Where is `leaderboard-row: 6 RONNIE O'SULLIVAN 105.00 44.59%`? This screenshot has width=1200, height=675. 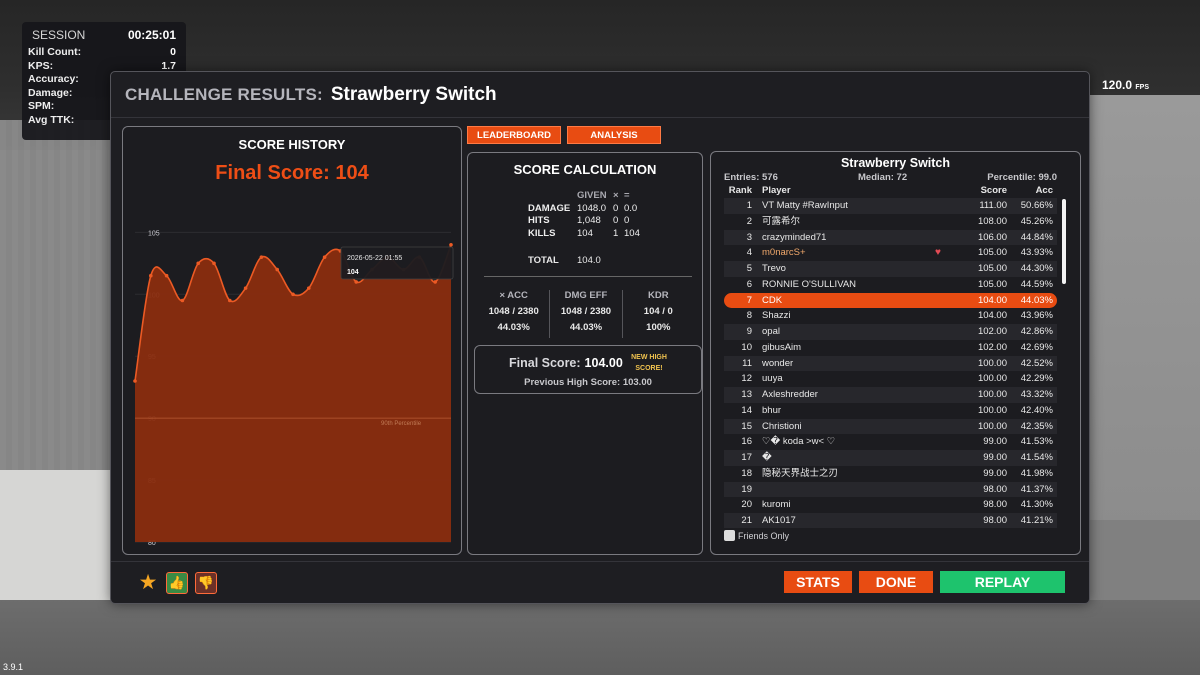 leaderboard-row: 6 RONNIE O'SULLIVAN 105.00 44.59% is located at coordinates (890, 285).